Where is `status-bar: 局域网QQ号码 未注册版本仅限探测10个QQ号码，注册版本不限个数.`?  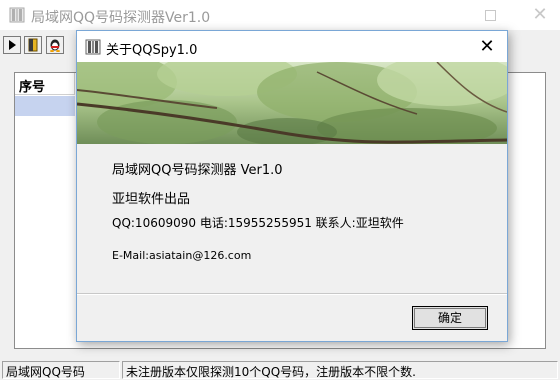
status-bar: 局域网QQ号码 未注册版本仅限探测10个QQ号码，注册版本不限个数. is located at coordinates (280, 370).